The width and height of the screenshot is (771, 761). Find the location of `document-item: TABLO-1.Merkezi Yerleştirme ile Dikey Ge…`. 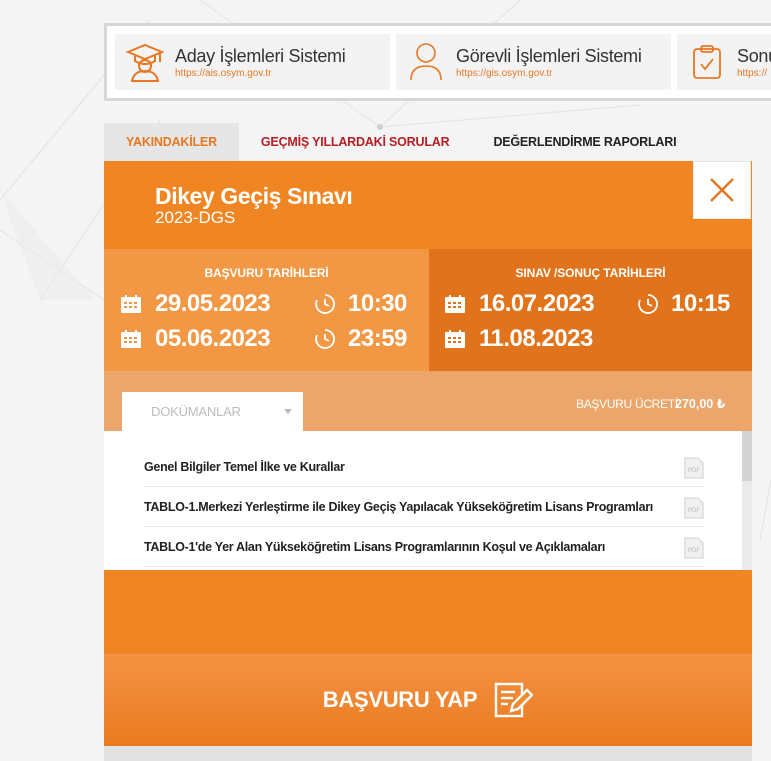

document-item: TABLO-1.Merkezi Yerleştirme ile Dikey Ge… is located at coordinates (424, 507).